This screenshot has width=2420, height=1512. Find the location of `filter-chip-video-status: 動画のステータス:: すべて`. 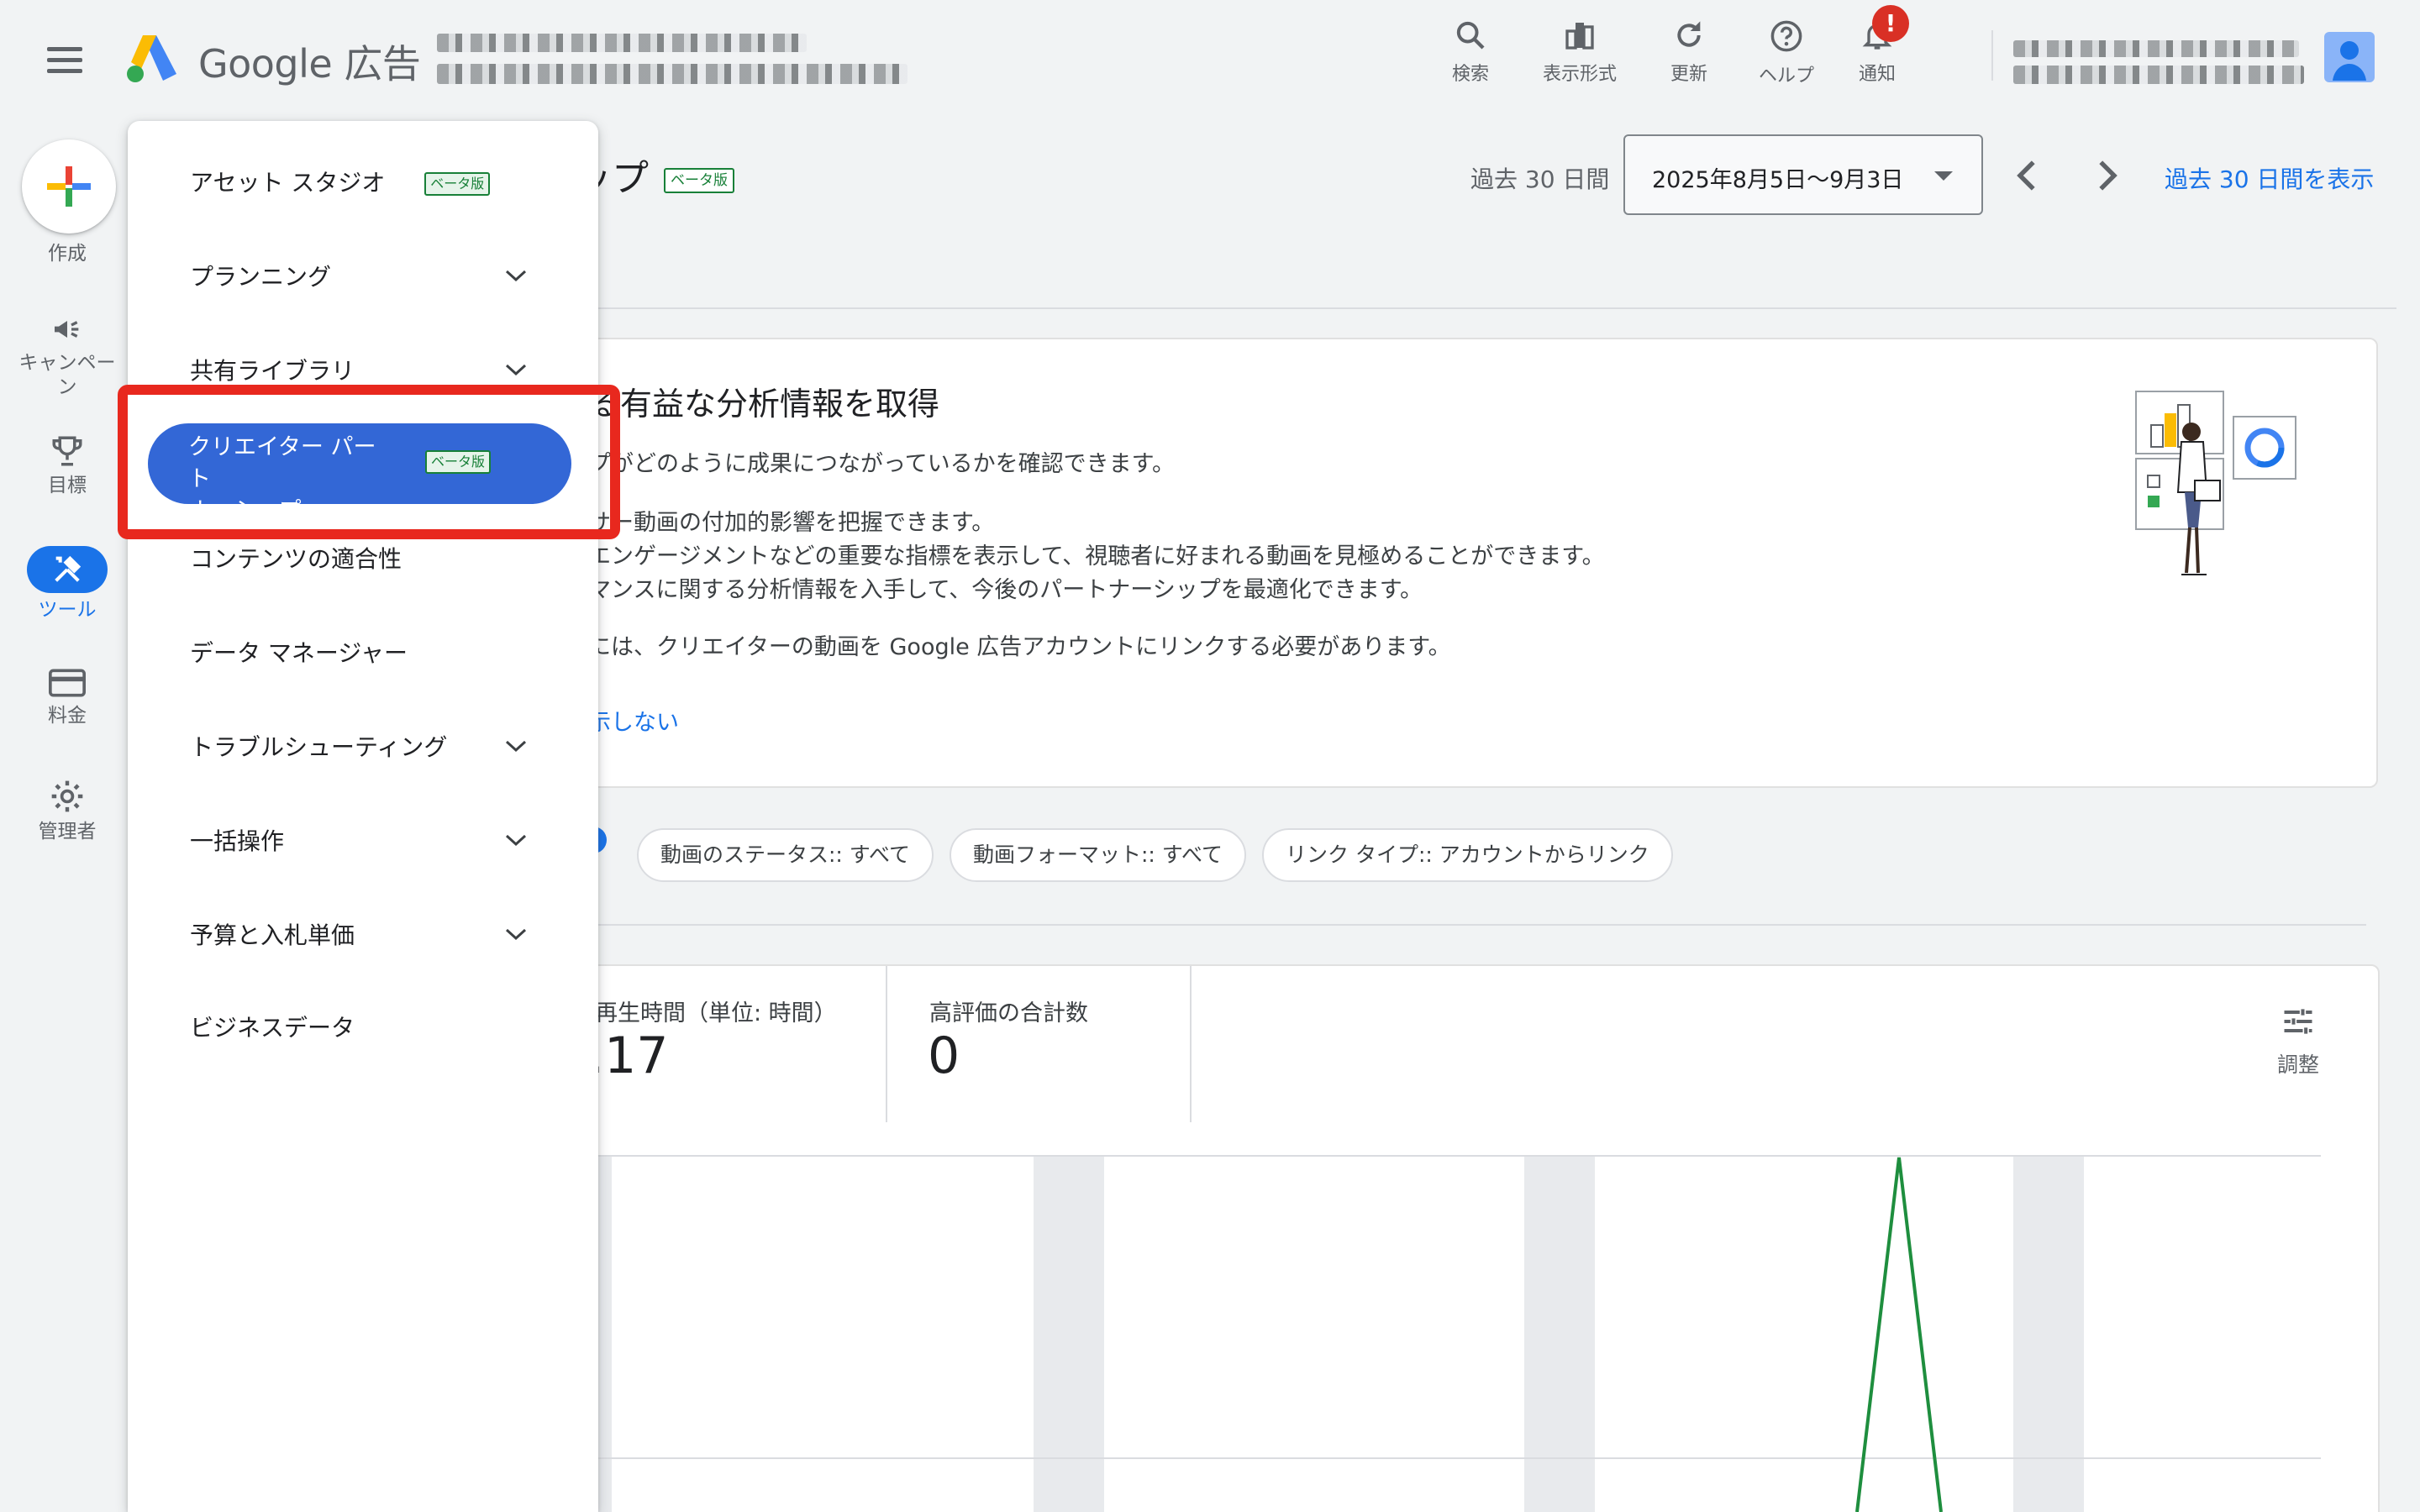

filter-chip-video-status: 動画のステータス:: すべて is located at coordinates (785, 855).